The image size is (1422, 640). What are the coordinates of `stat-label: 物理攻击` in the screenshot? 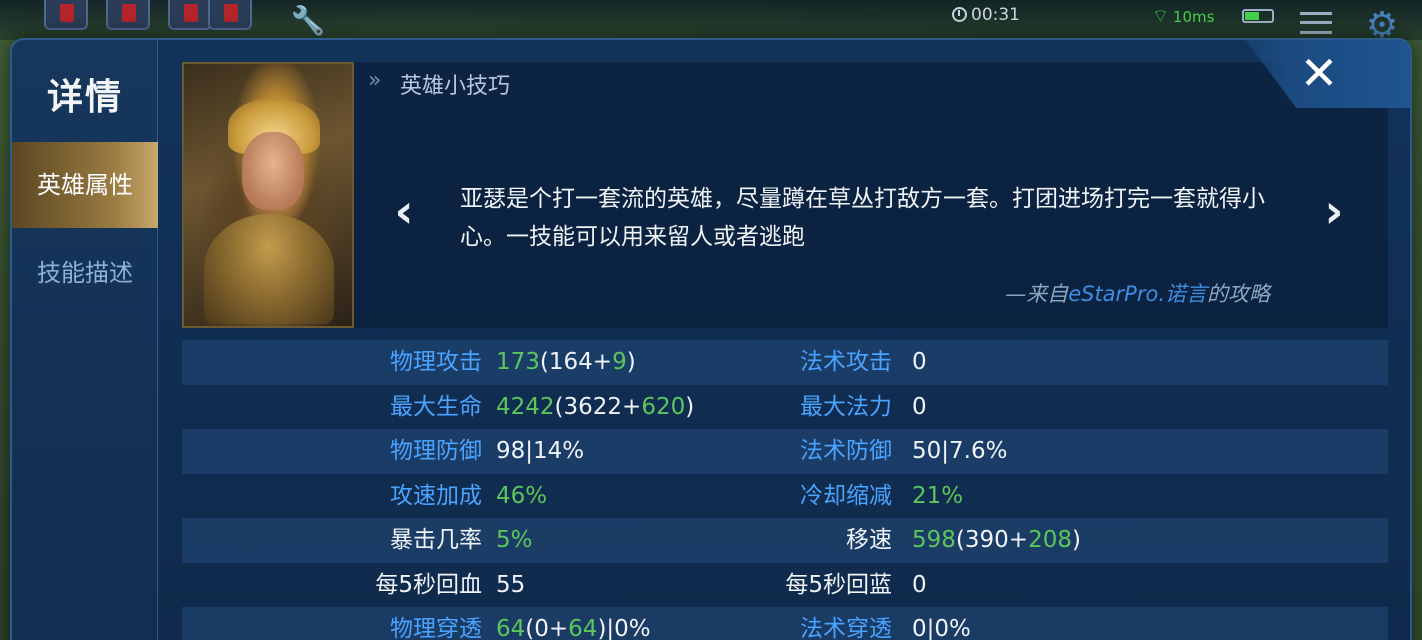 It's located at (436, 362).